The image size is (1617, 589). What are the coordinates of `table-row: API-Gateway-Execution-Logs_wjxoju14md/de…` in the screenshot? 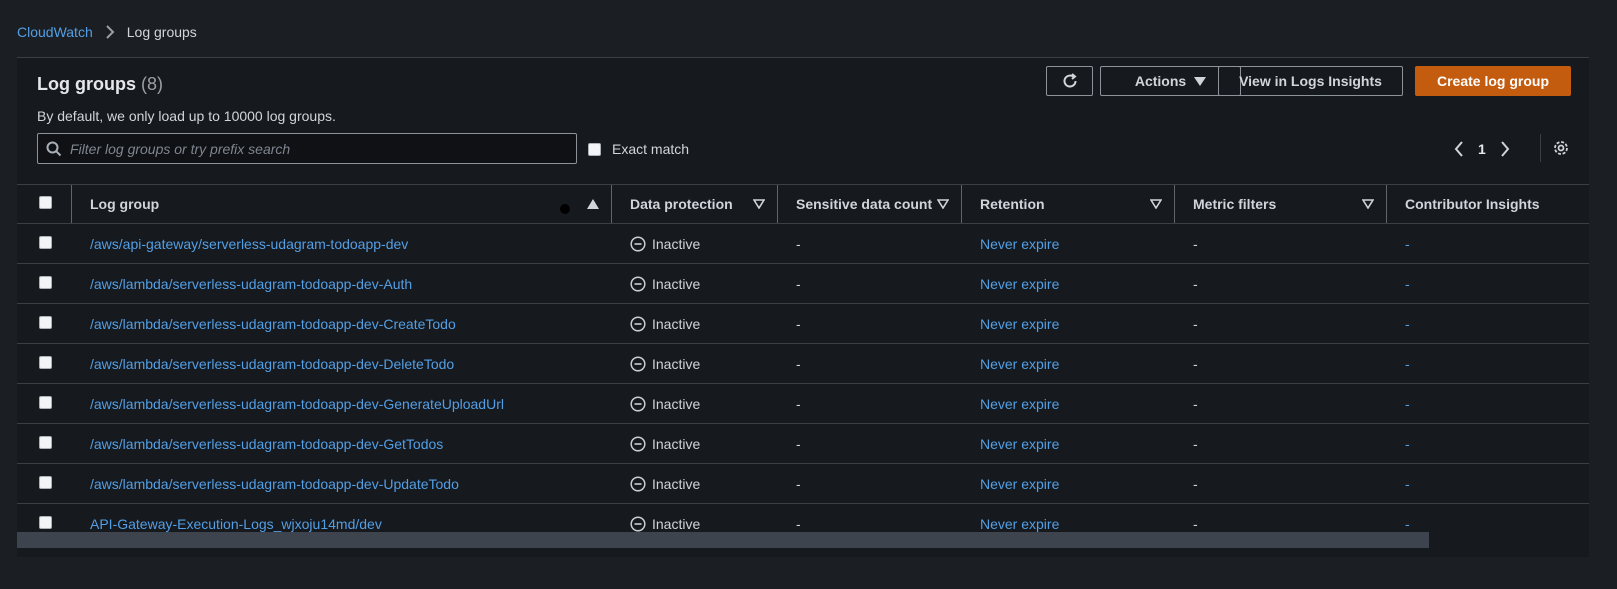 It's located at (803, 518).